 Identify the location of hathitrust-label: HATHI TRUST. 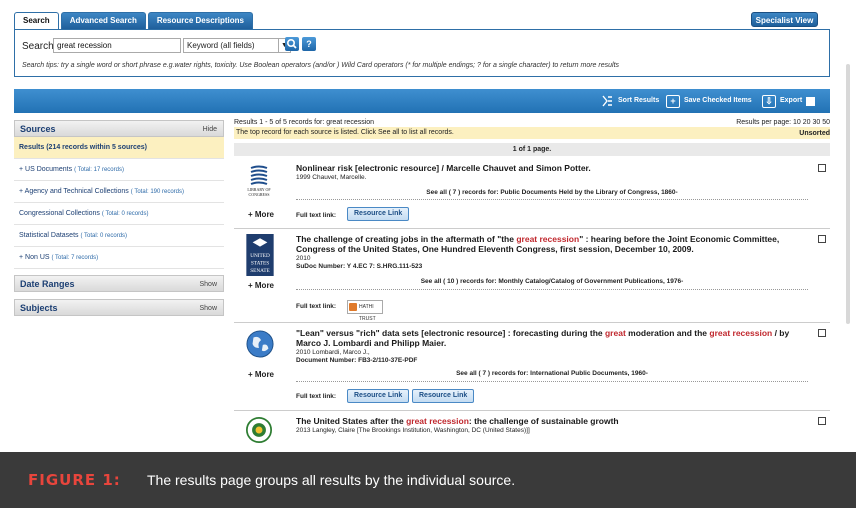
(367, 313).